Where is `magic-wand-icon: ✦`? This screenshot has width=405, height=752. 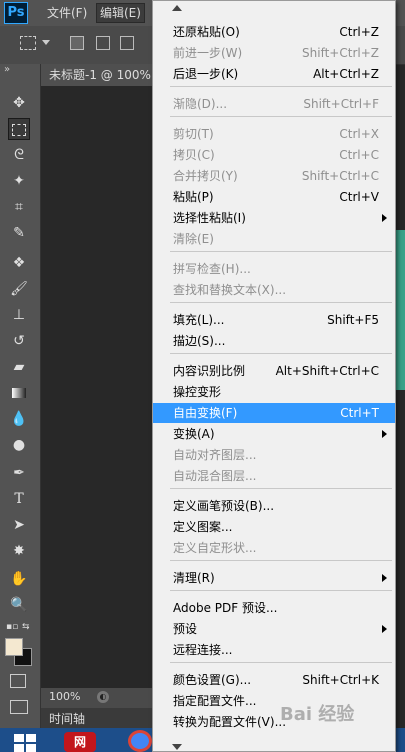
magic-wand-icon: ✦ is located at coordinates (19, 181).